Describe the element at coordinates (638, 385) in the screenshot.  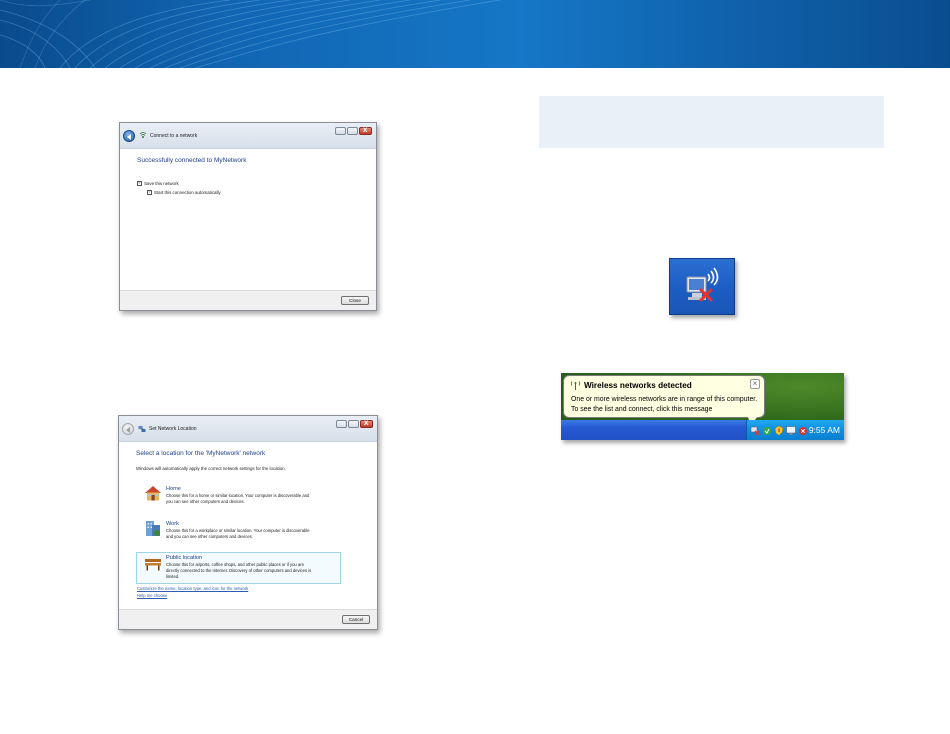
I see `balloon-title: Wireless networks detected` at that location.